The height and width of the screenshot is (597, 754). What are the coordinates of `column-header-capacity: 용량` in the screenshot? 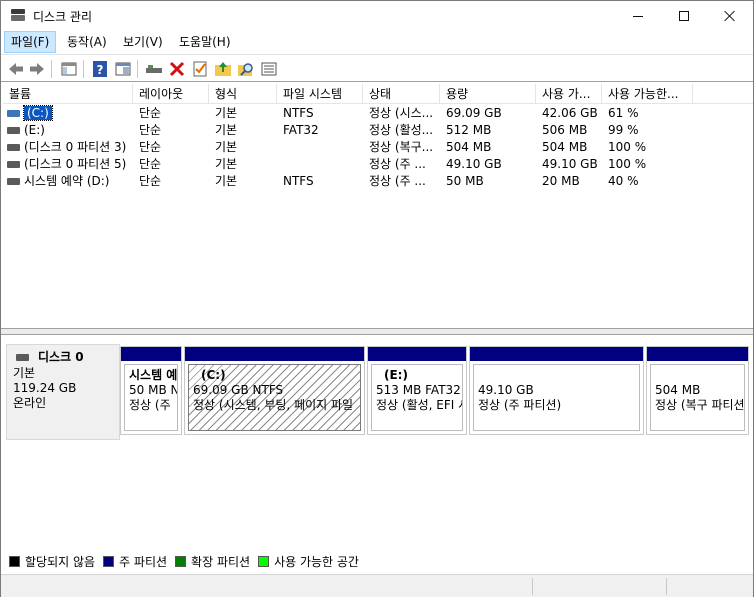 It's located at (488, 94).